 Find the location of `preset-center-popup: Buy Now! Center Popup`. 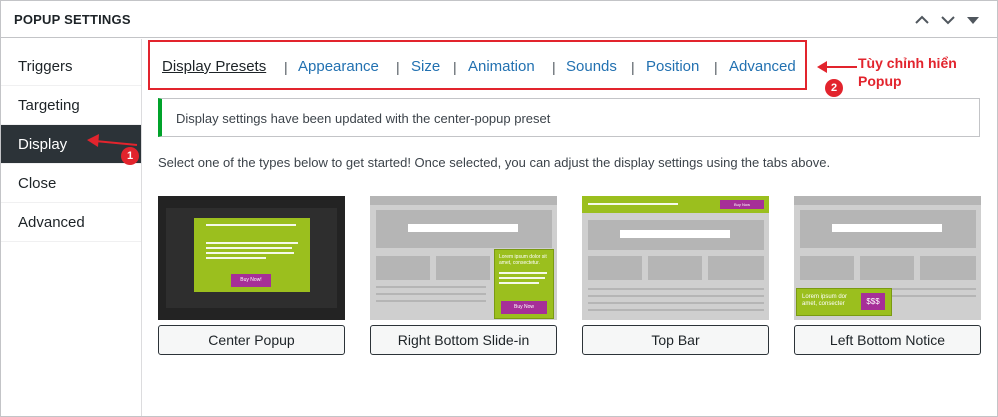

preset-center-popup: Buy Now! Center Popup is located at coordinates (251, 275).